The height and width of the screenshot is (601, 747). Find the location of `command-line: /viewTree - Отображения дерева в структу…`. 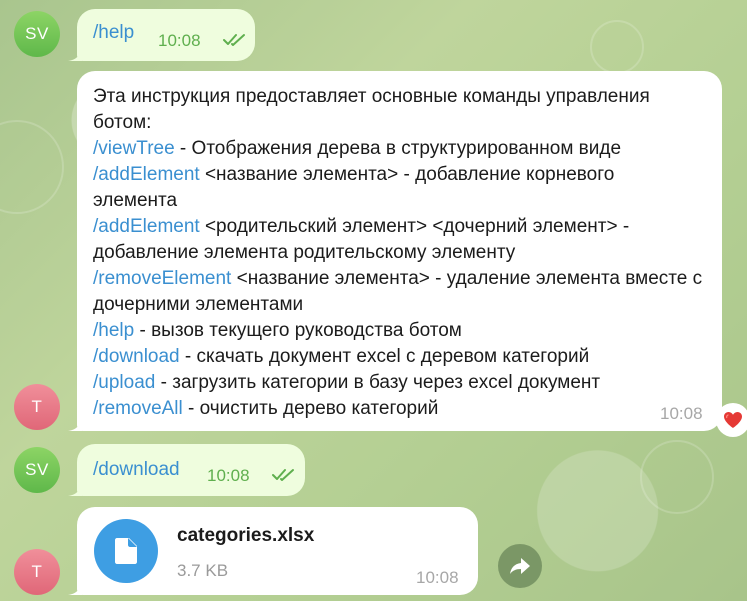

command-line: /viewTree - Отображения дерева в структу… is located at coordinates (398, 149).